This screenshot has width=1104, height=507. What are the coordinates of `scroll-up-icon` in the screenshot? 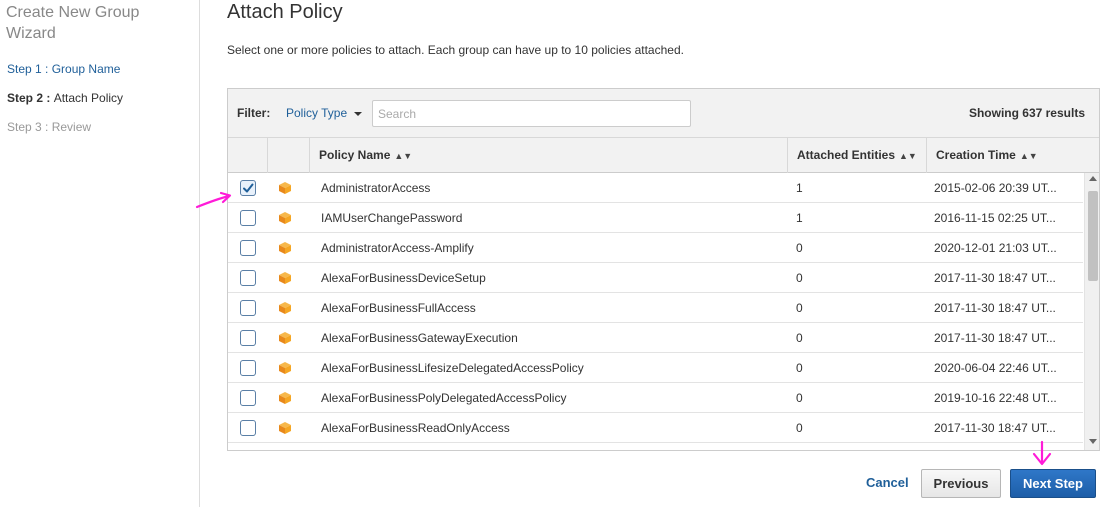 It's located at (1093, 178).